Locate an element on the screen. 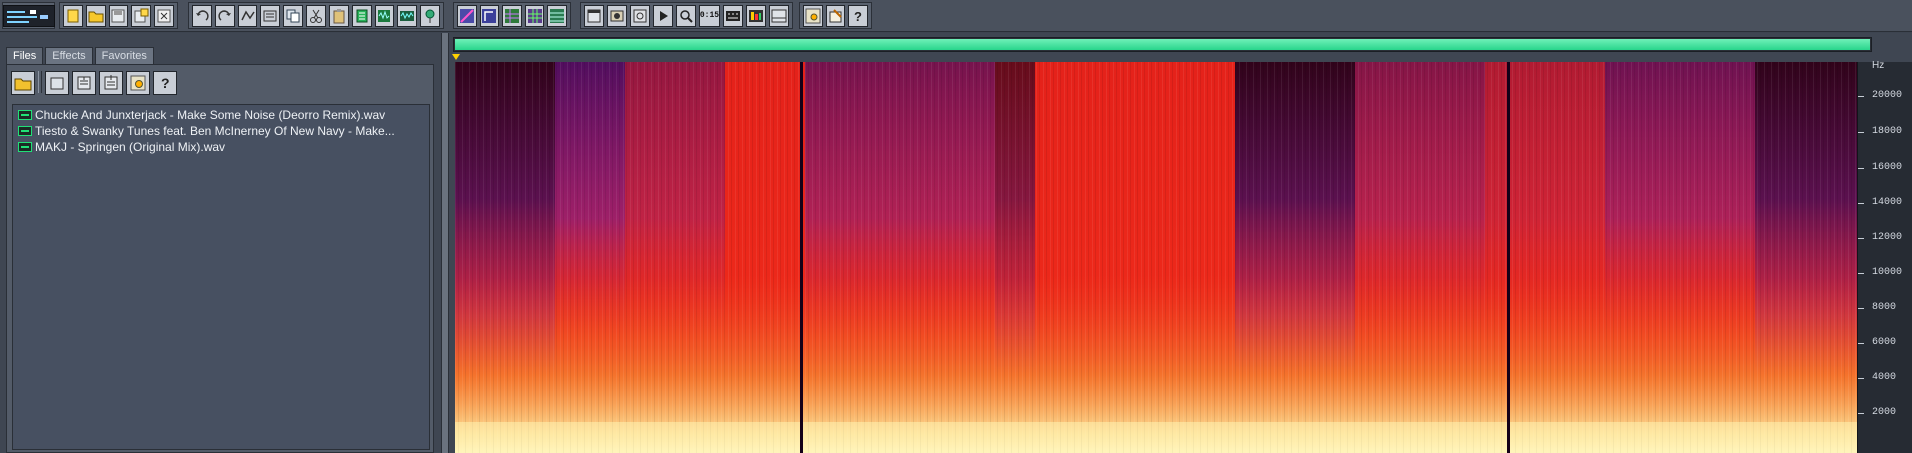 The width and height of the screenshot is (1912, 453). play-button is located at coordinates (662, 15).